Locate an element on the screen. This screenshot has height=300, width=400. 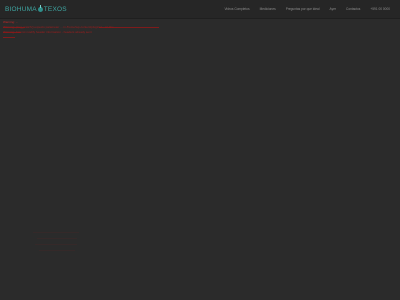
nav-item-contactos: Contactos is located at coordinates (353, 9).